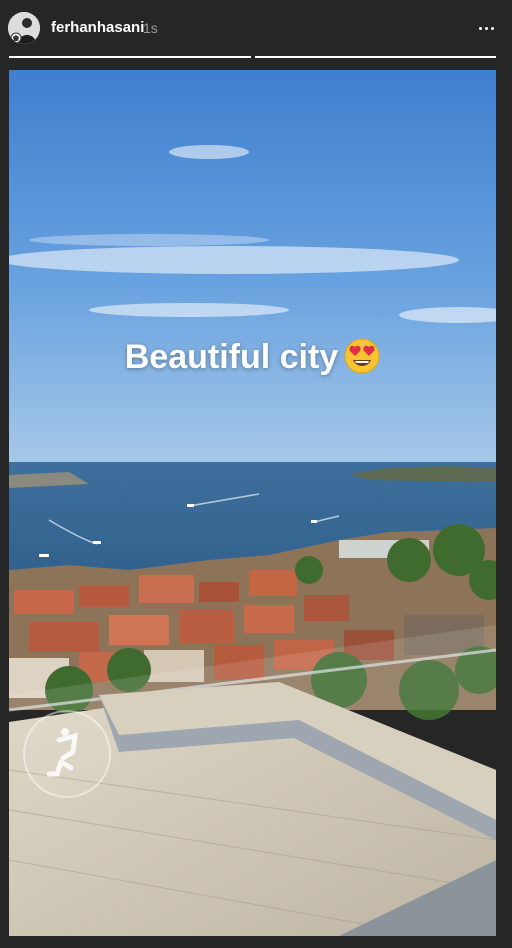  I want to click on more-options-button, so click(486, 28).